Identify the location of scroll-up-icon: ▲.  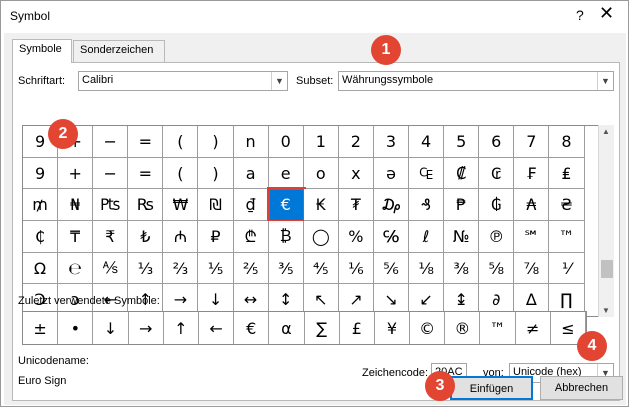
(606, 131).